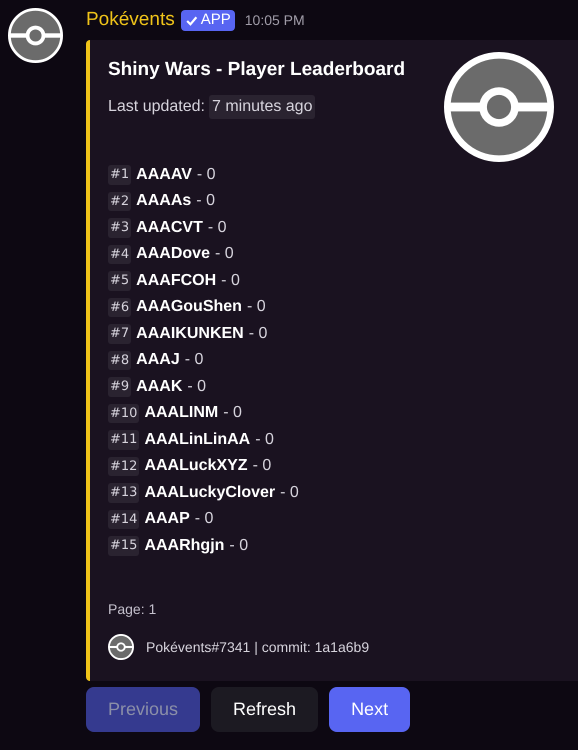 This screenshot has height=750, width=578. What do you see at coordinates (210, 492) in the screenshot?
I see `player-name: AAALuckyClover` at bounding box center [210, 492].